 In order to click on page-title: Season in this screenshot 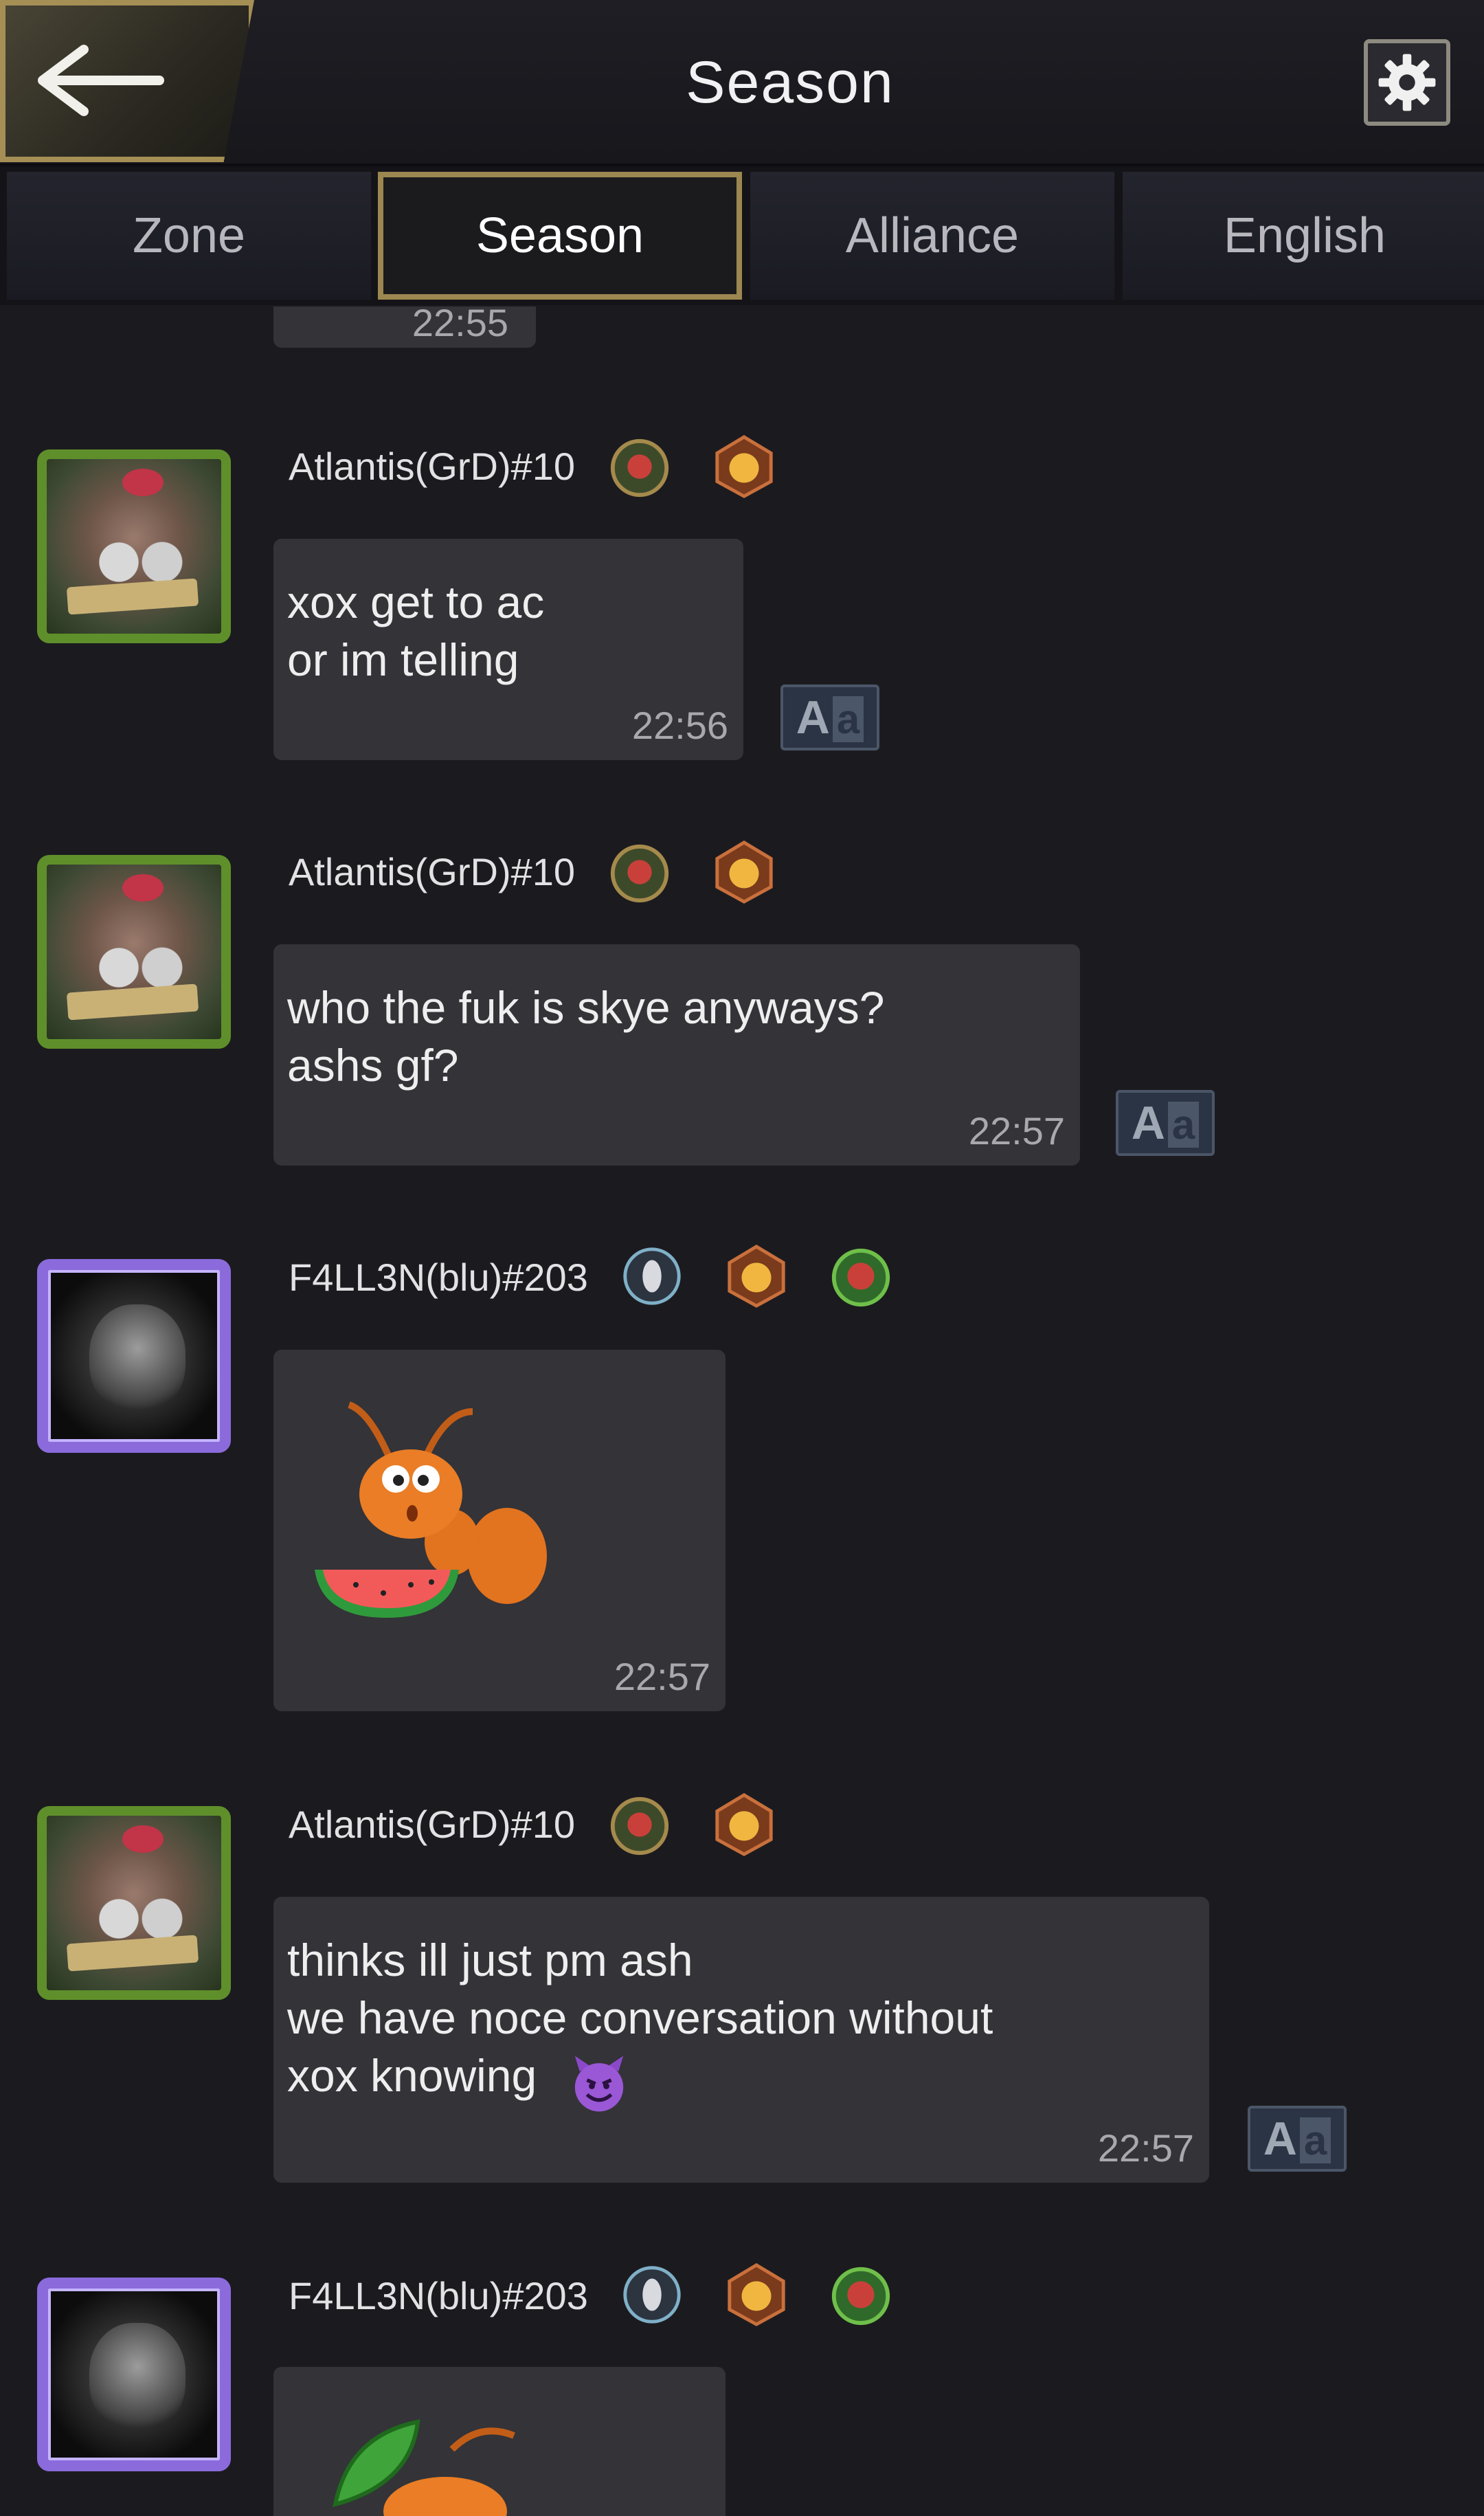, I will do `click(790, 82)`.